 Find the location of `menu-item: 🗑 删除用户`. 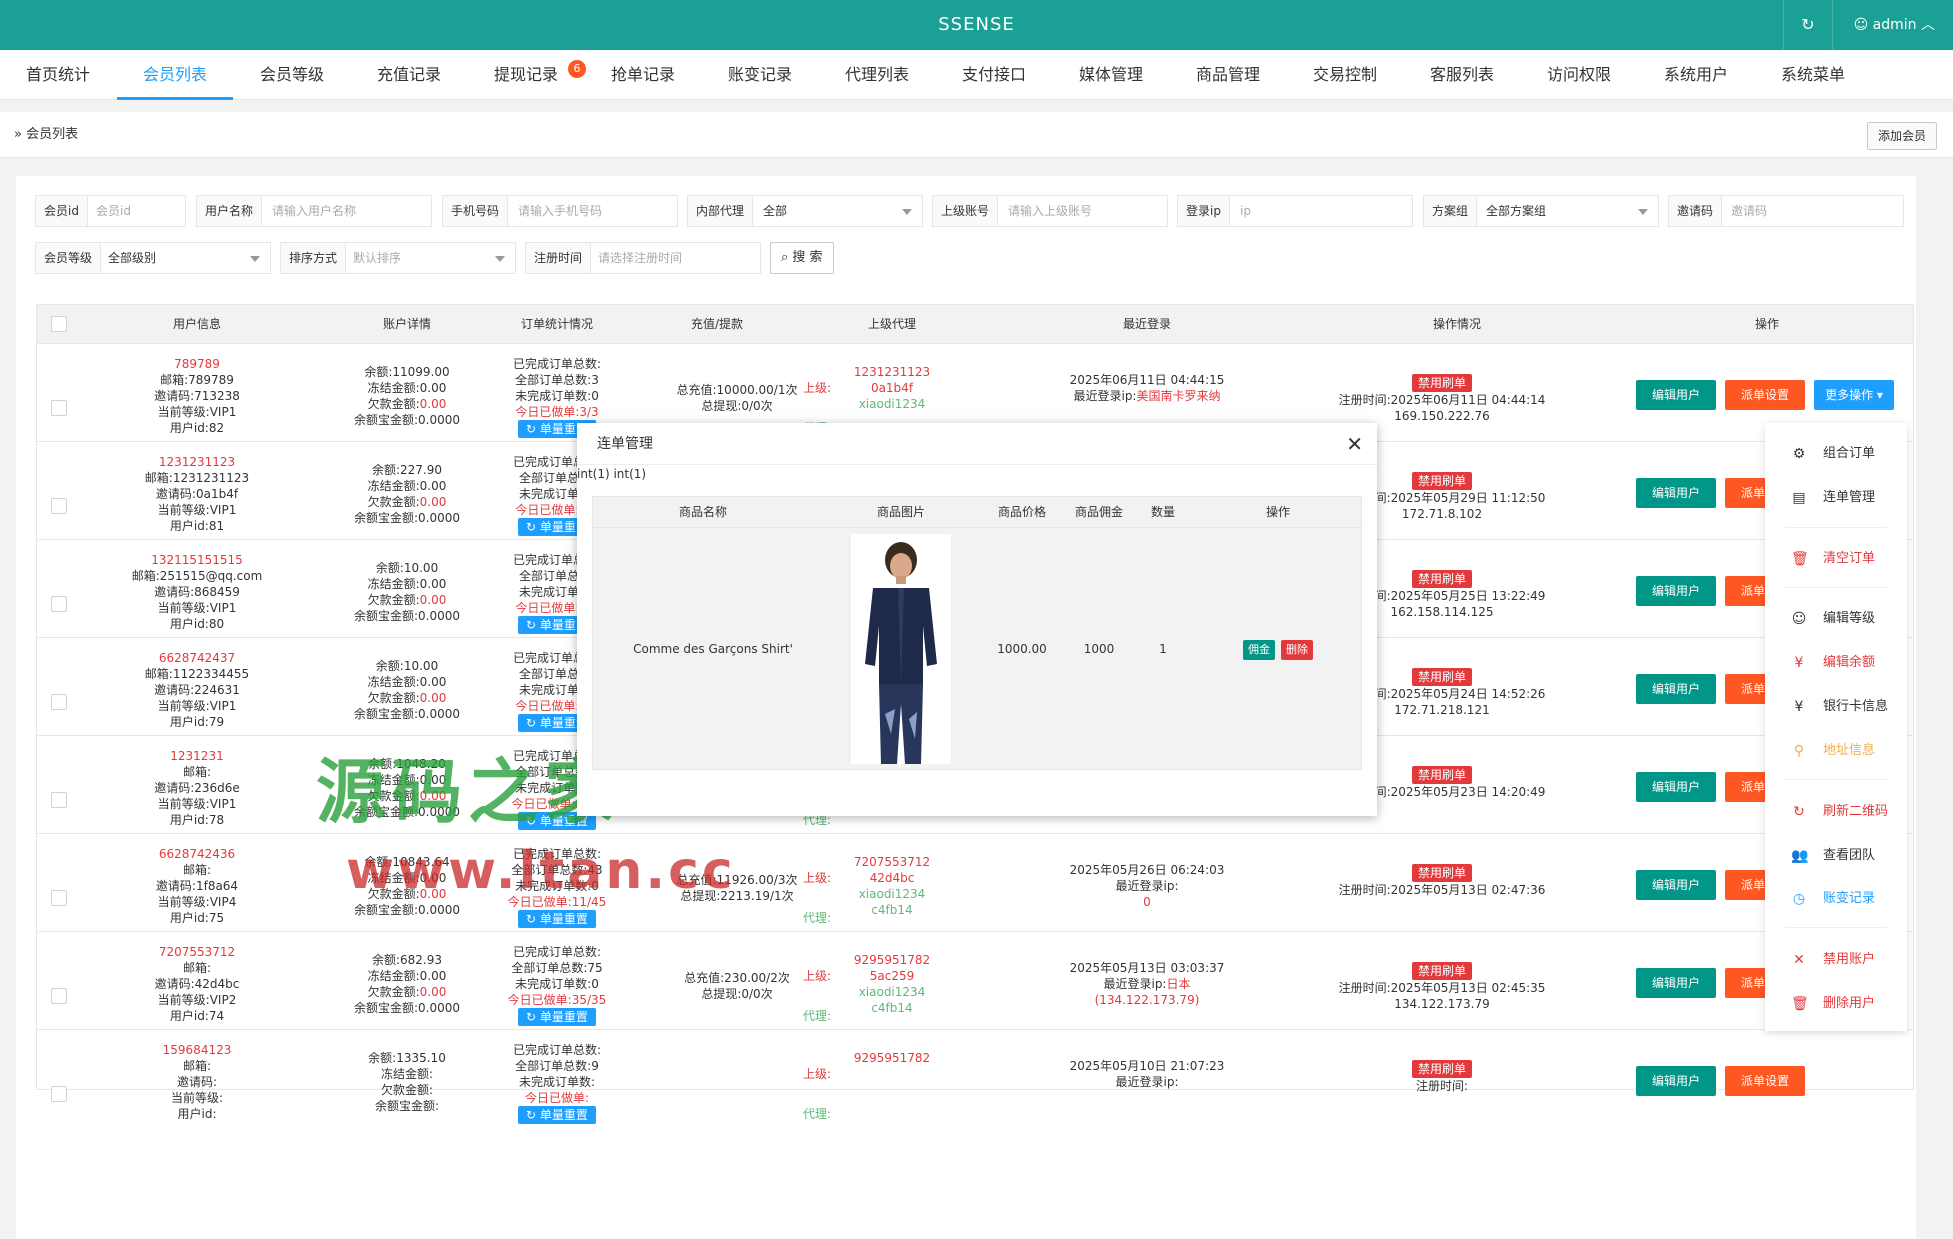

menu-item: 🗑 删除用户 is located at coordinates (1836, 1004).